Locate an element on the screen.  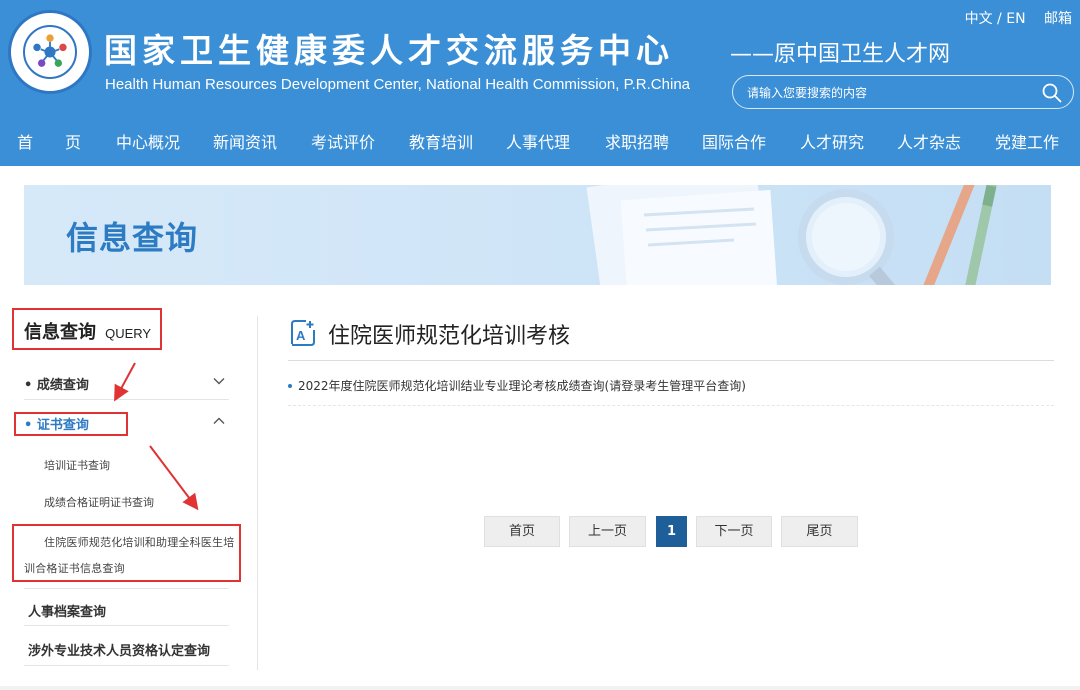
sidebar-item-score-query: • 成绩查询 is located at coordinates (126, 381).